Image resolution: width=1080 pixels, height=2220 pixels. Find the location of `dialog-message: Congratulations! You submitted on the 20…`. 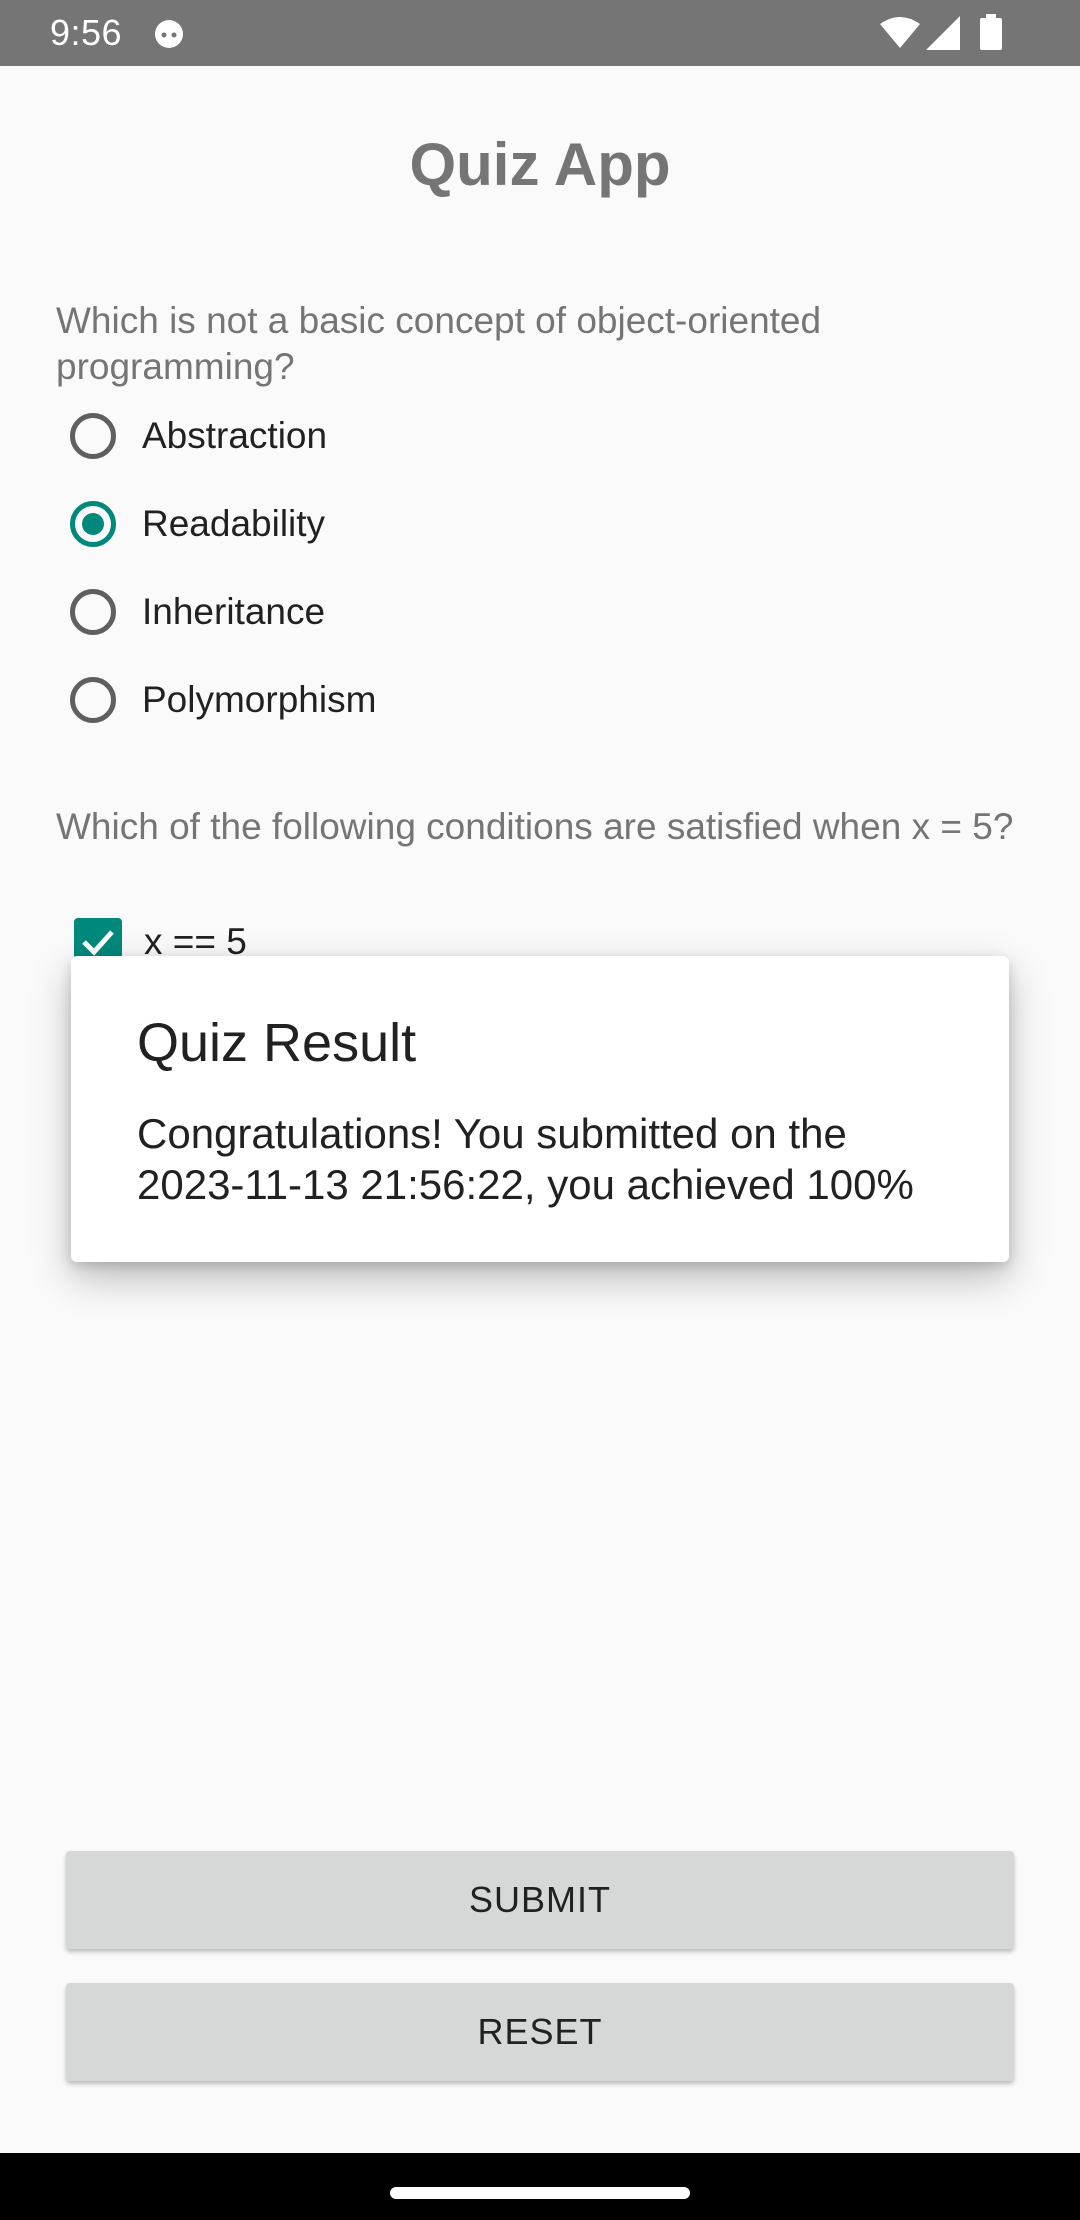

dialog-message: Congratulations! You submitted on the 20… is located at coordinates (525, 1159).